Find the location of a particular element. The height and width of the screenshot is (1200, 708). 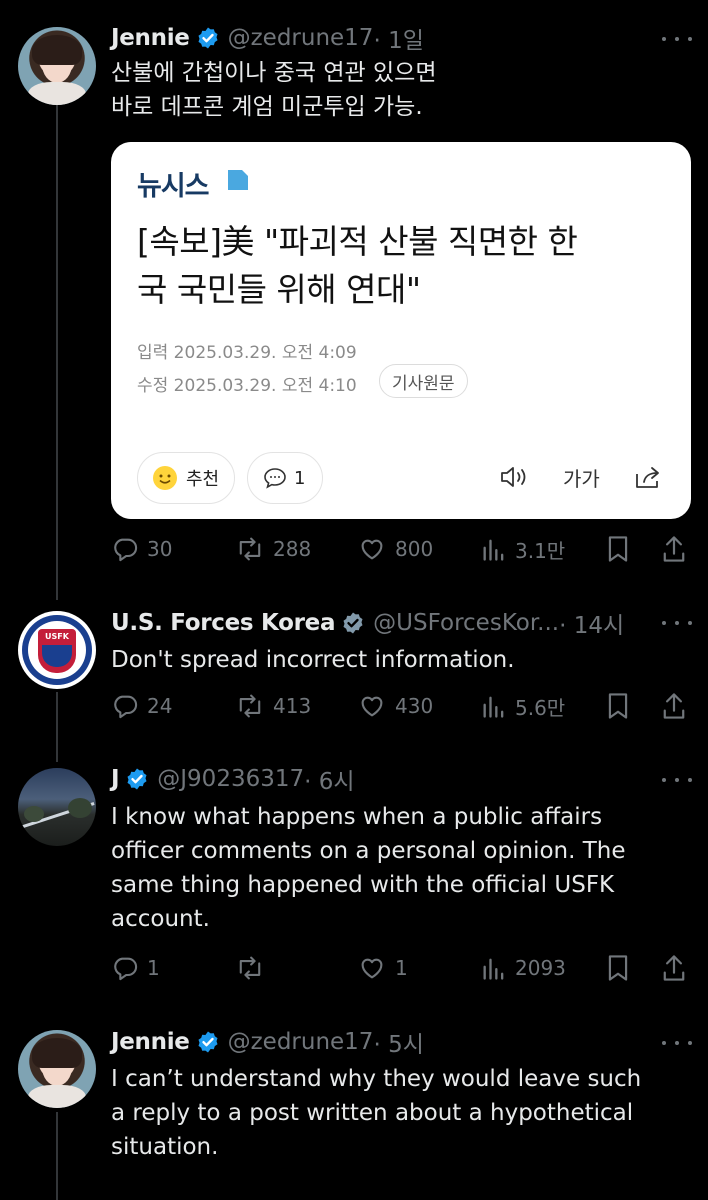

handle: @J90236317 is located at coordinates (230, 779).